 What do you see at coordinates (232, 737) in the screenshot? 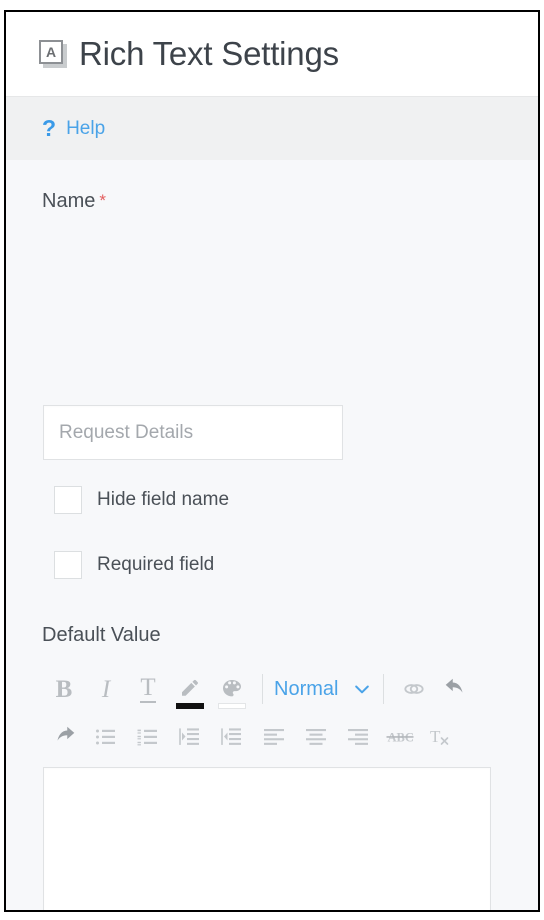
I see `indent-decrease-icon` at bounding box center [232, 737].